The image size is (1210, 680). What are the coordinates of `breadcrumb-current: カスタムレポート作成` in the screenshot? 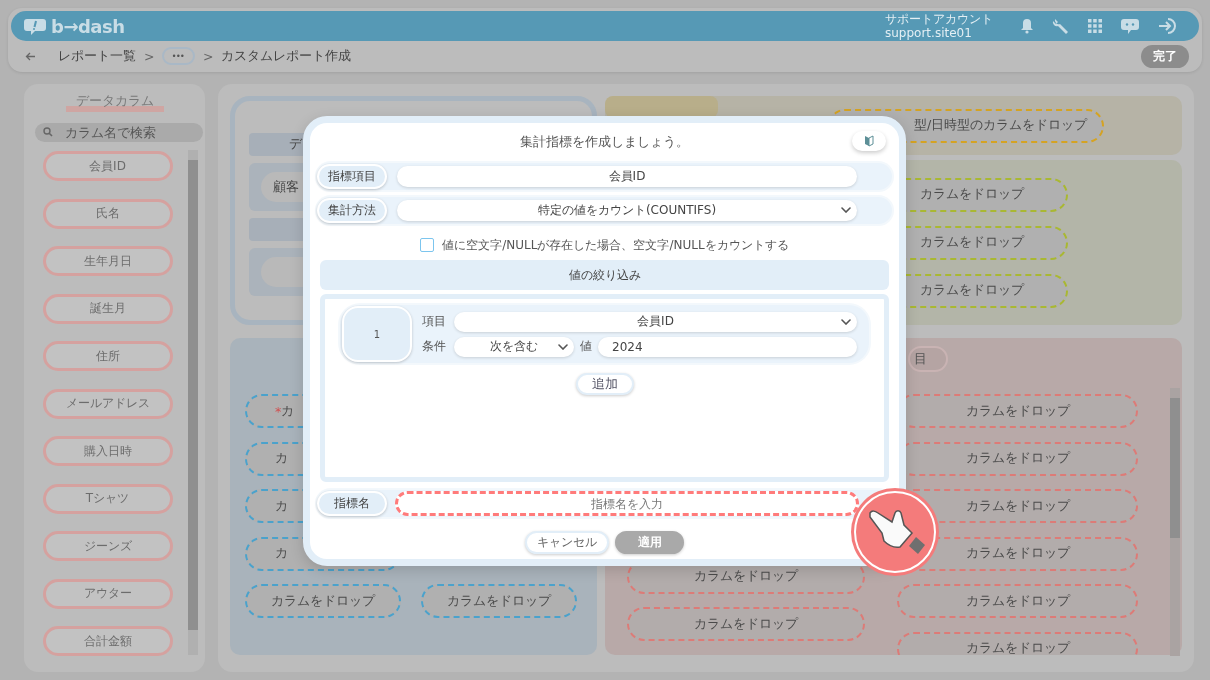 It's located at (286, 56).